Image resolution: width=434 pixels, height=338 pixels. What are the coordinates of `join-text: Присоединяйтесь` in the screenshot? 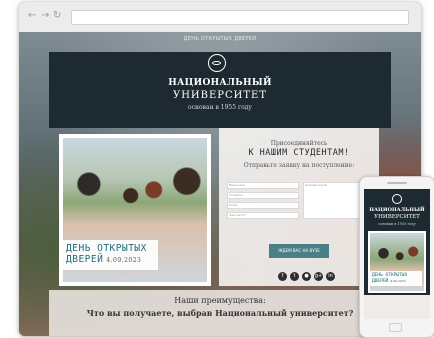 It's located at (299, 143).